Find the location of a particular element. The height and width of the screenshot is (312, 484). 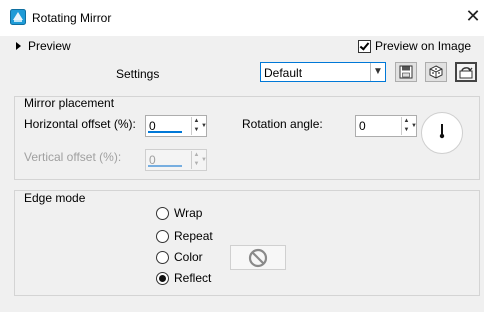

horizontal-offset-field: 0 ▲ ▼ ▼ is located at coordinates (176, 126).